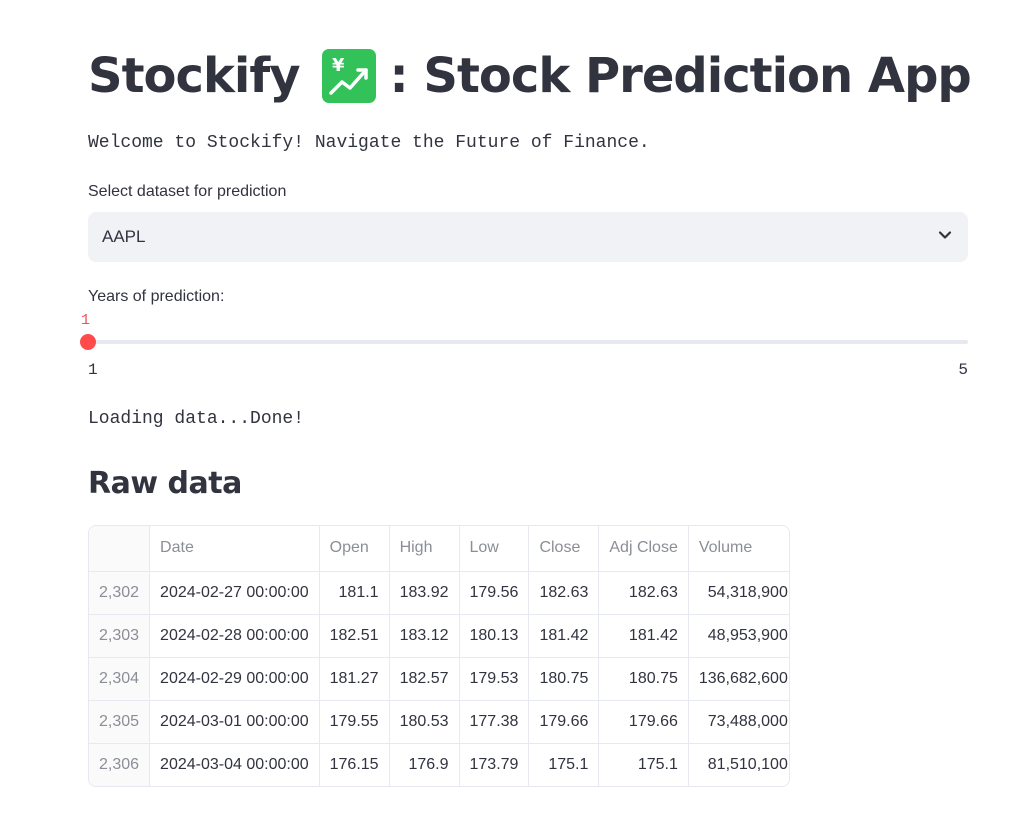  What do you see at coordinates (643, 679) in the screenshot?
I see `cell-adj-close: 180.75` at bounding box center [643, 679].